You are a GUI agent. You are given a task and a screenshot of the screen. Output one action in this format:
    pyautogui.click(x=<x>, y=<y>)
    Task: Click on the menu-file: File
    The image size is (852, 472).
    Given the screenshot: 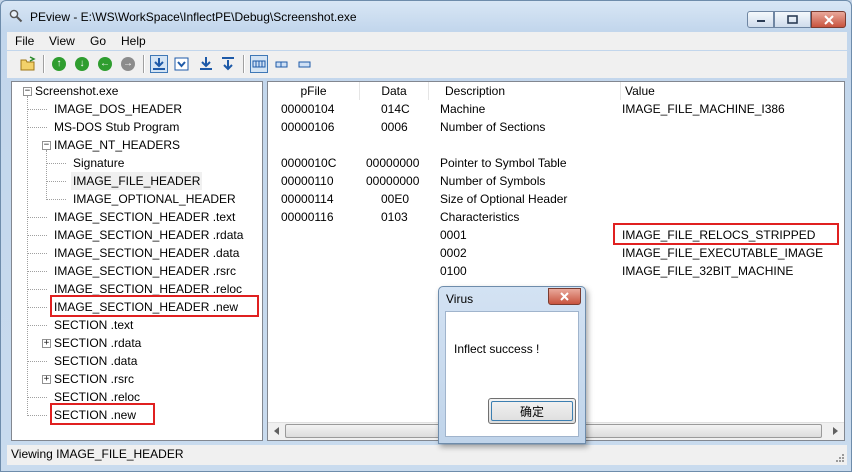 What is the action you would take?
    pyautogui.click(x=24, y=41)
    